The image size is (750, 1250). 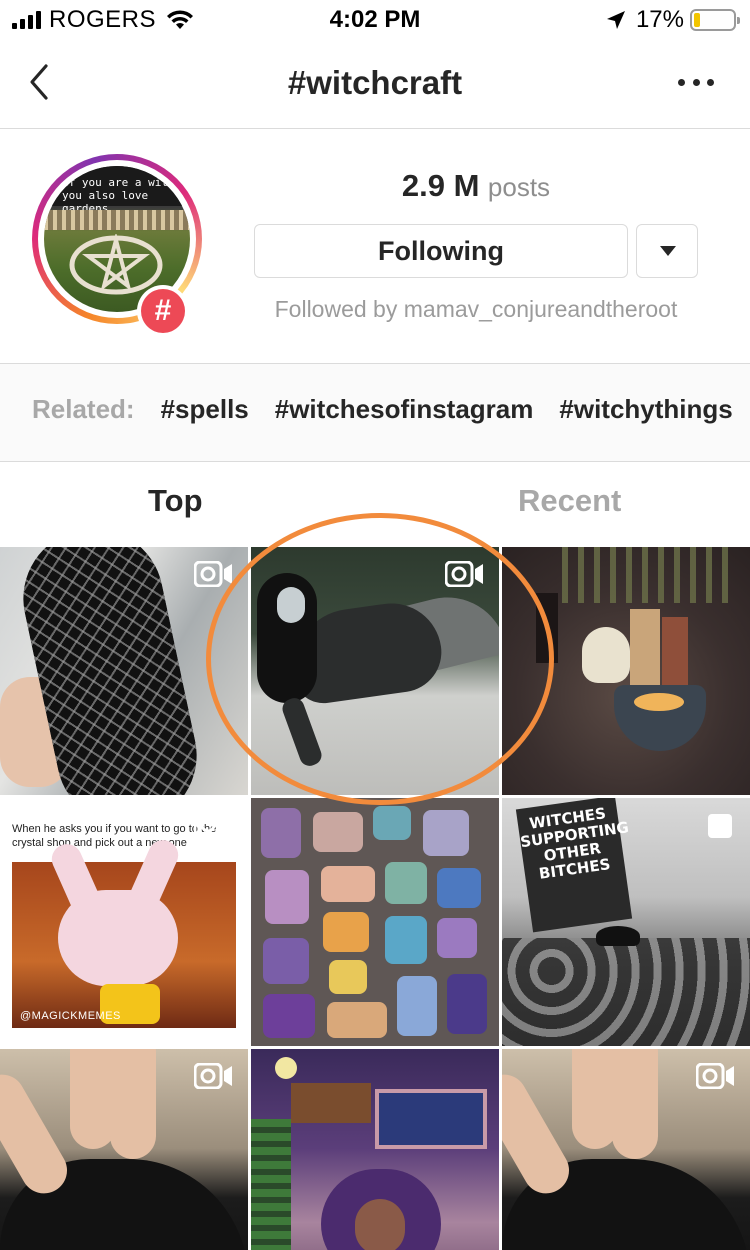 I want to click on hashtag-icon: #, so click(x=163, y=311).